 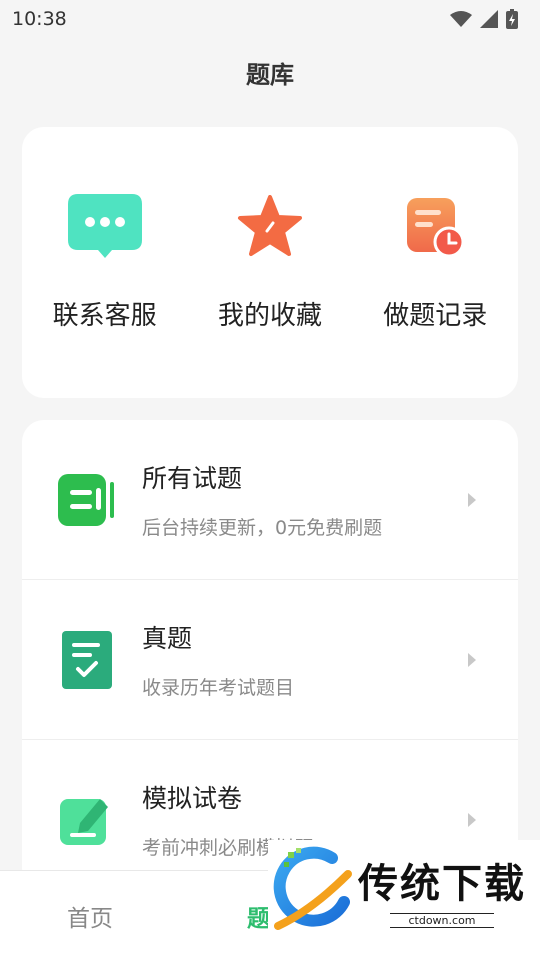 What do you see at coordinates (86, 499) in the screenshot?
I see `question-bank-icon` at bounding box center [86, 499].